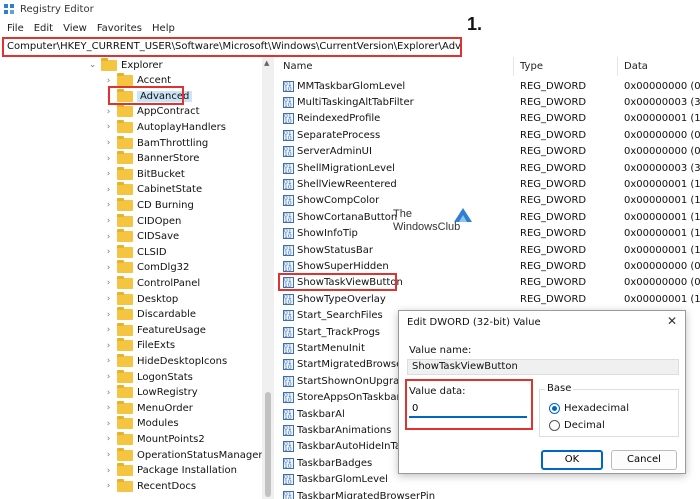 This screenshot has width=700, height=499. Describe the element at coordinates (488, 250) in the screenshot. I see `value-row: ShowStatusBar REG_DWORD 0x00000001 (1)` at that location.